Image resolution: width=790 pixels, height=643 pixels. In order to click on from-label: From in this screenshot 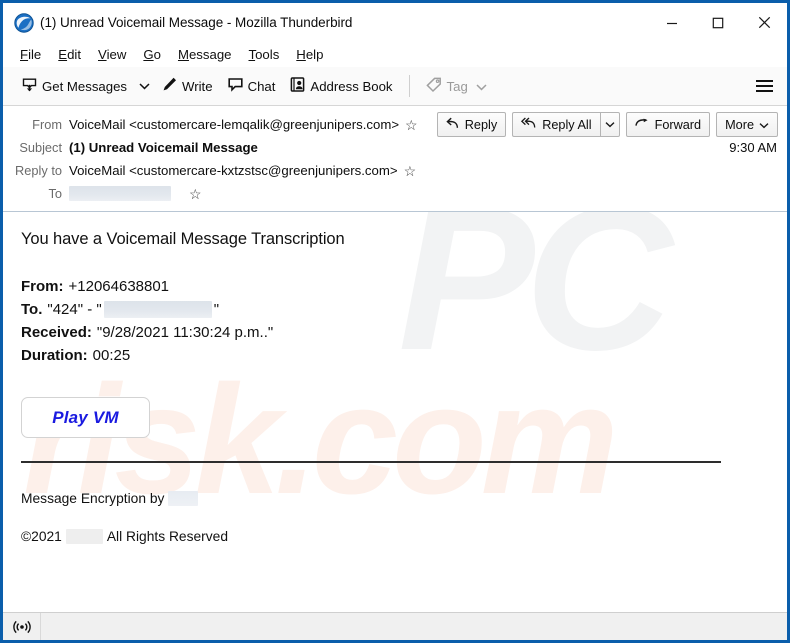, I will do `click(47, 124)`.